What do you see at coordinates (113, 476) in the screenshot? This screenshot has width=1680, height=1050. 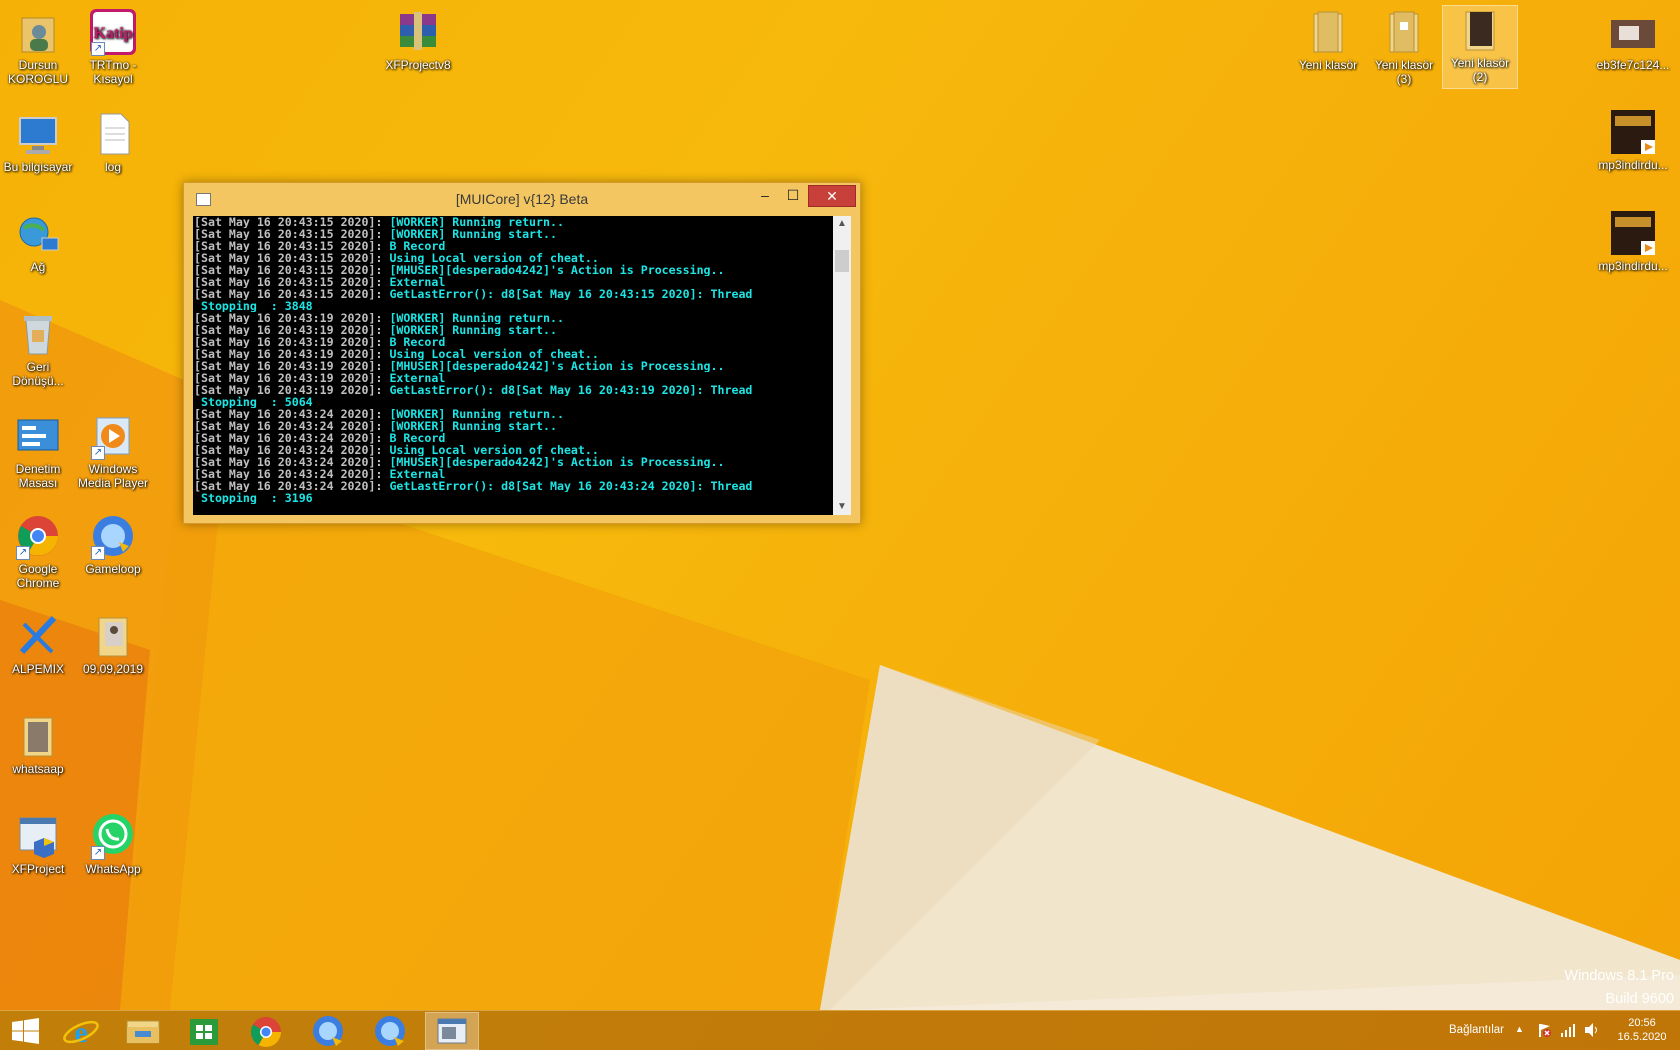 I see `icon-label: Windows Media Player` at bounding box center [113, 476].